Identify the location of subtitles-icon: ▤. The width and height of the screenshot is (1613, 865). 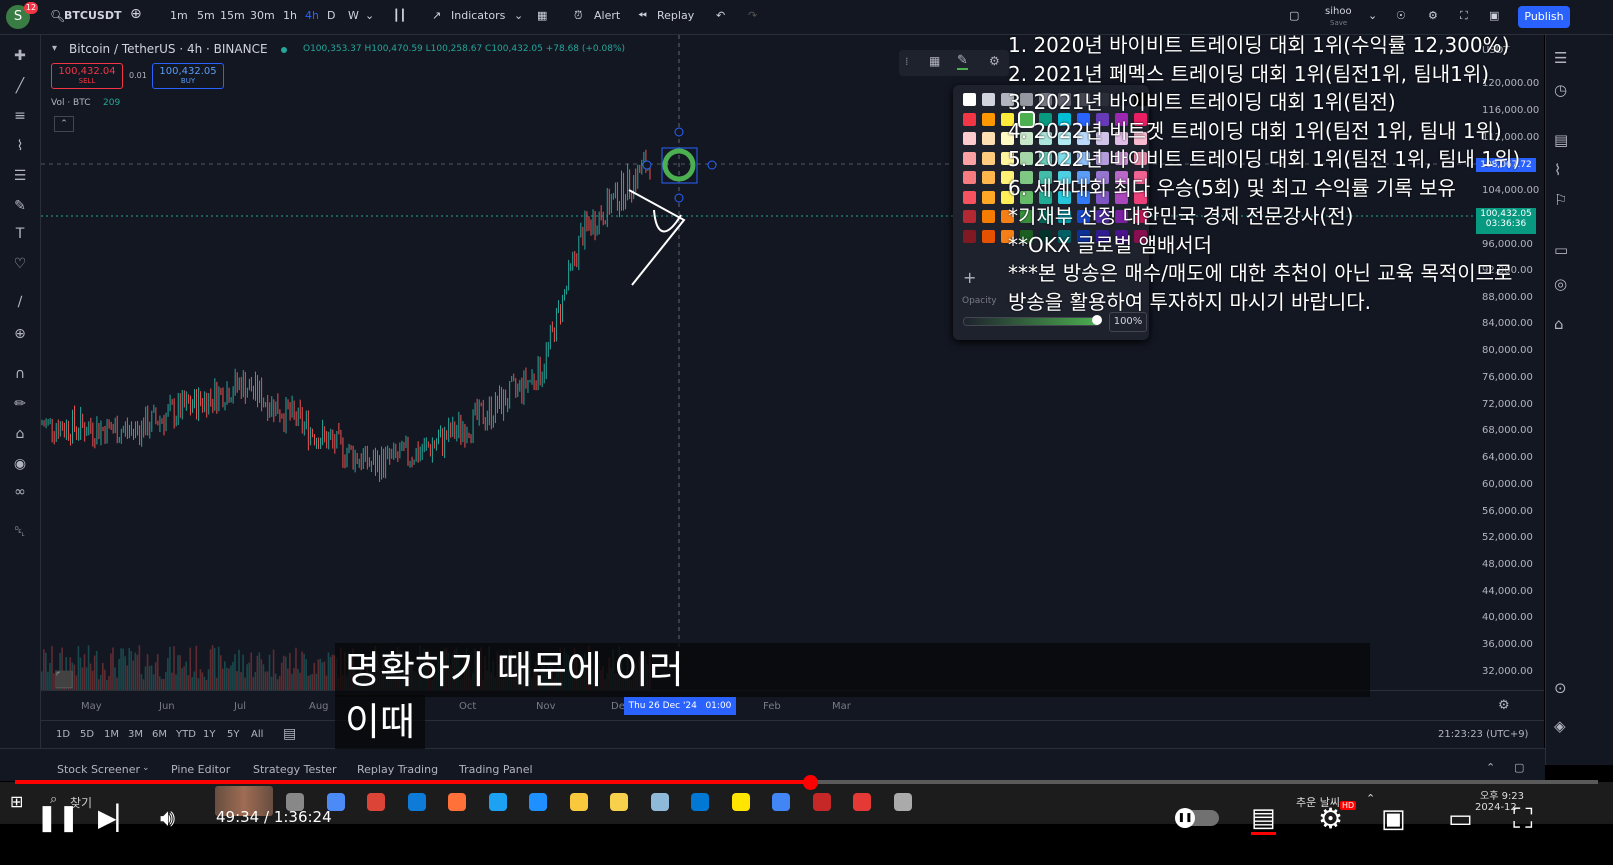
(1263, 819).